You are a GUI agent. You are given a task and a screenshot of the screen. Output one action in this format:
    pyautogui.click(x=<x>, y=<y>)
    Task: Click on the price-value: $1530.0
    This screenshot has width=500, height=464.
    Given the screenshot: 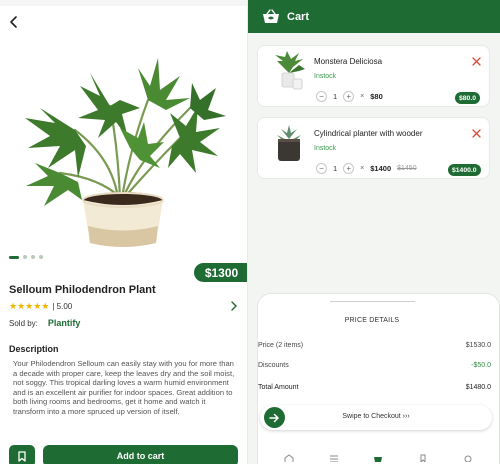 What is the action you would take?
    pyautogui.click(x=478, y=345)
    